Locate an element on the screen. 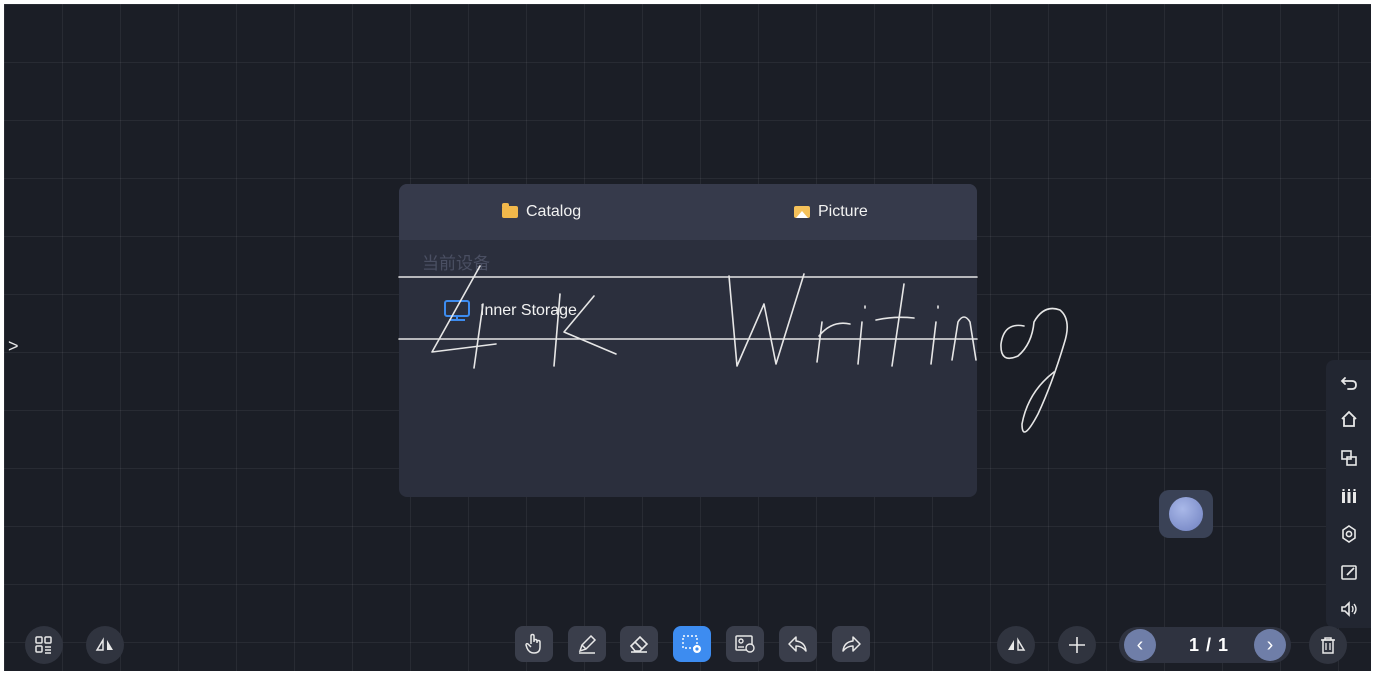  redo-icon is located at coordinates (851, 644).